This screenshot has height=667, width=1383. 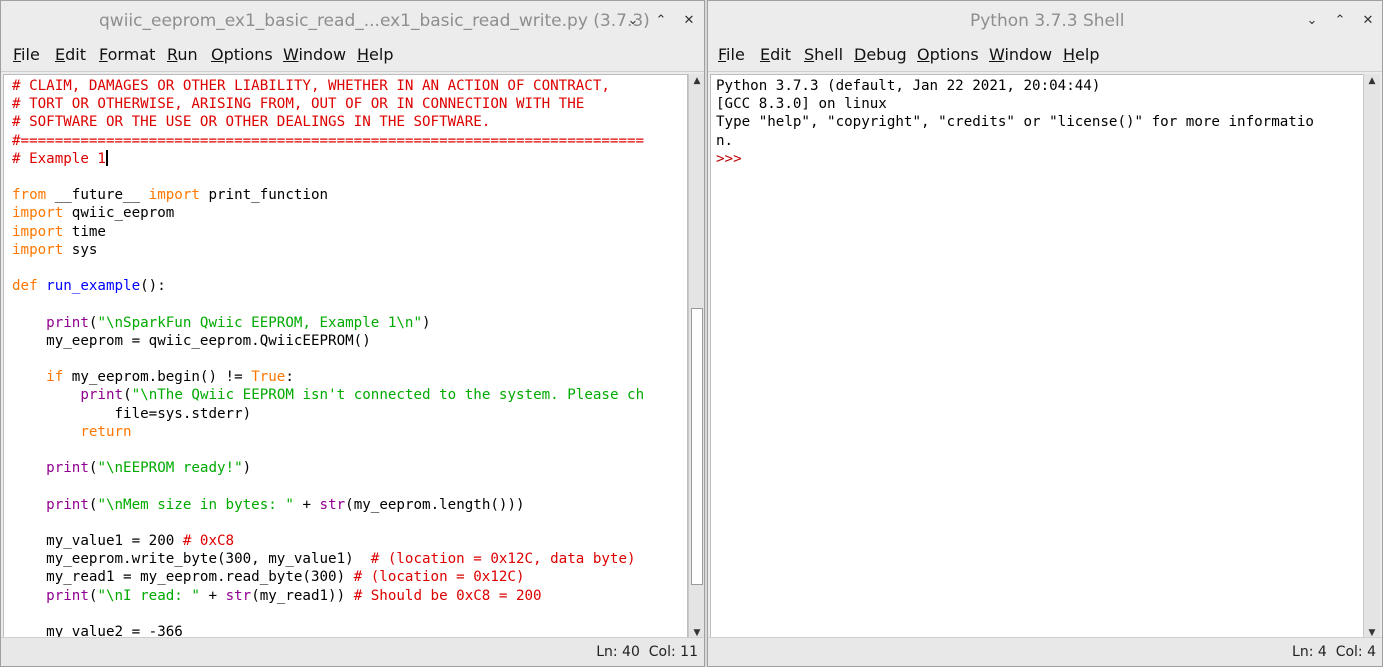 What do you see at coordinates (93, 286) in the screenshot?
I see `function-name: run_example` at bounding box center [93, 286].